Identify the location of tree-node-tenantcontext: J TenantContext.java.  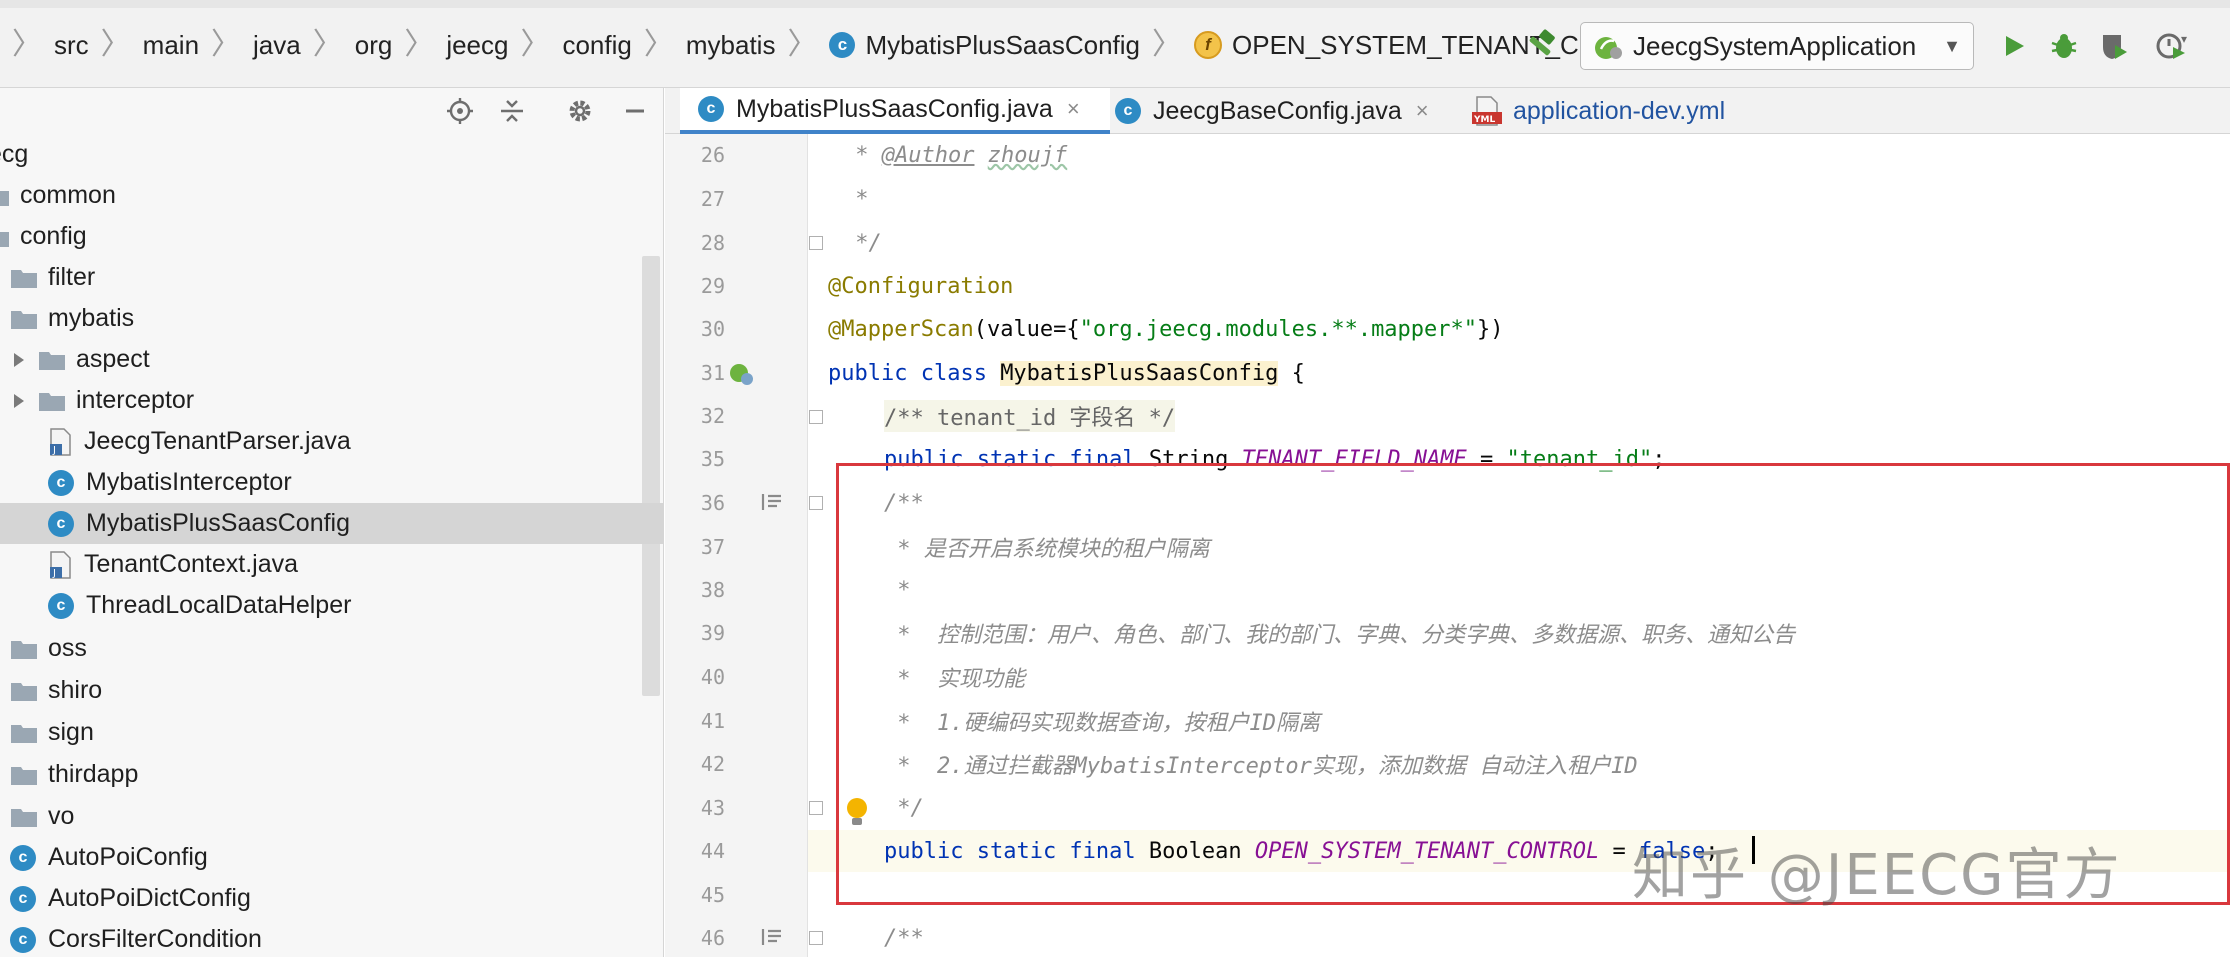
(380, 564).